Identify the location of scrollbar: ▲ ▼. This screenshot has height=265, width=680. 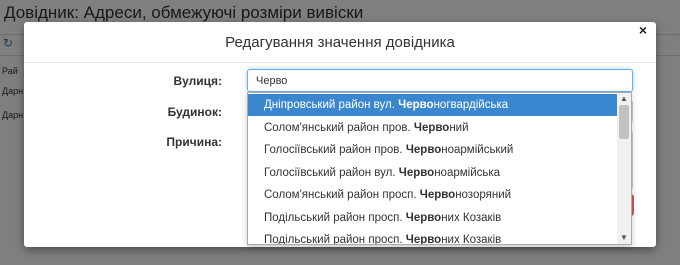
(624, 168).